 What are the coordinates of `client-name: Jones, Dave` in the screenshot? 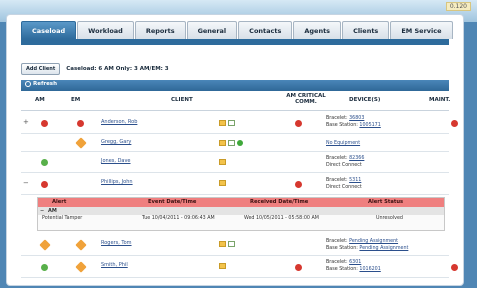 It's located at (116, 161).